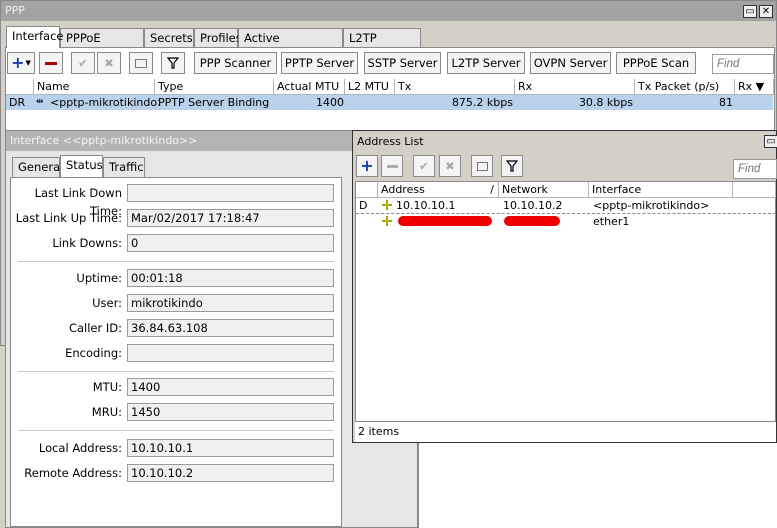 Image resolution: width=777 pixels, height=528 pixels. What do you see at coordinates (755, 169) in the screenshot?
I see `address-find-input` at bounding box center [755, 169].